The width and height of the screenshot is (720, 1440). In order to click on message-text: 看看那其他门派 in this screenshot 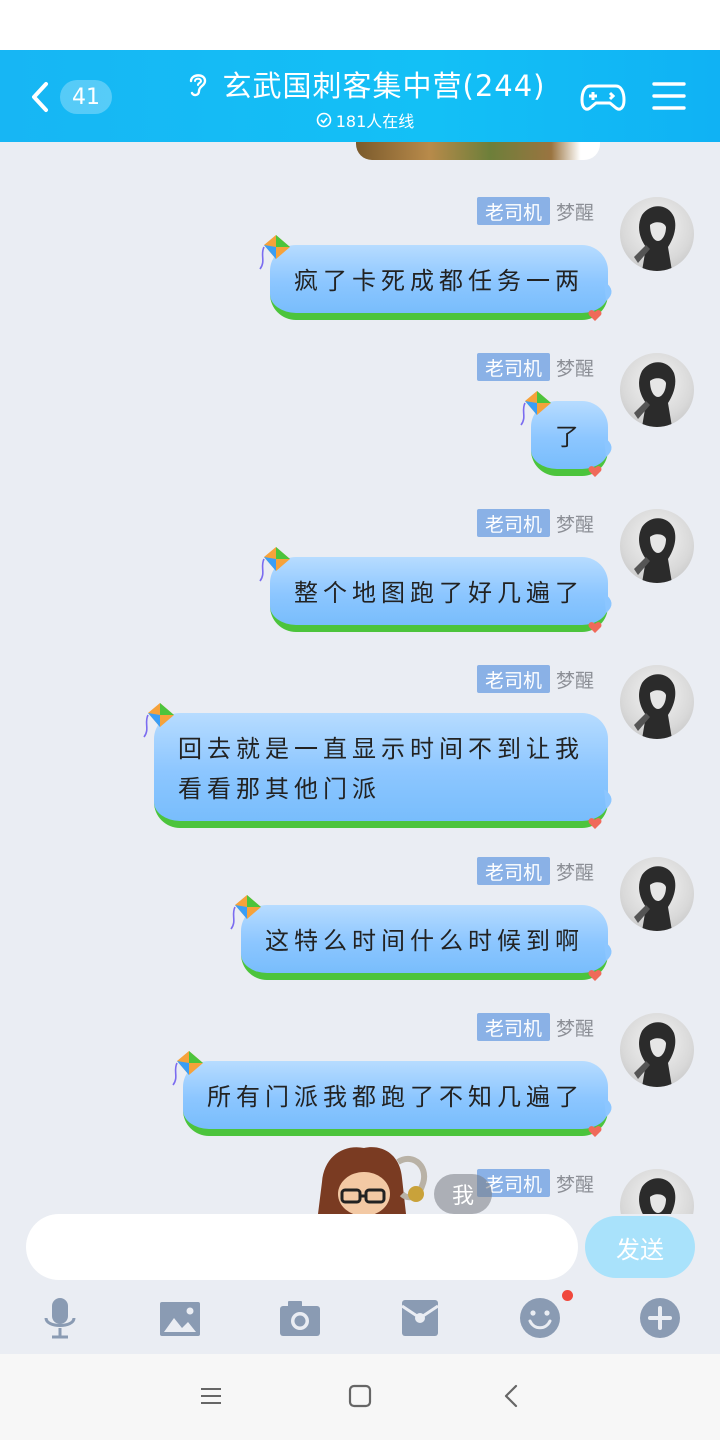, I will do `click(279, 789)`.